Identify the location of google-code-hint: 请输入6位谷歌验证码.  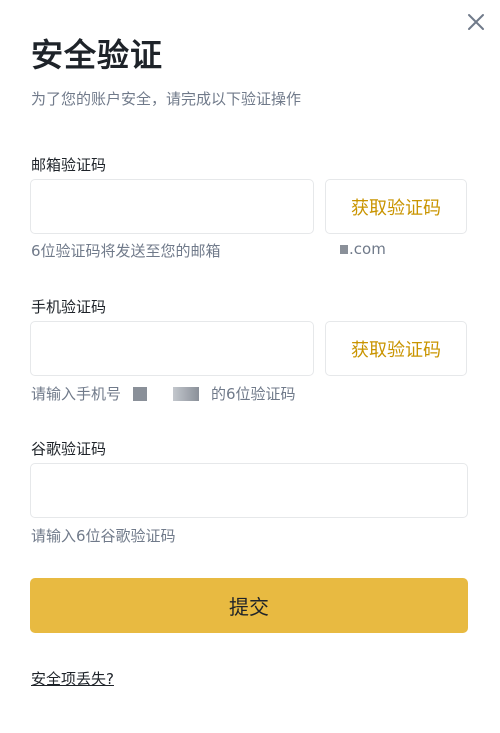
(103, 536).